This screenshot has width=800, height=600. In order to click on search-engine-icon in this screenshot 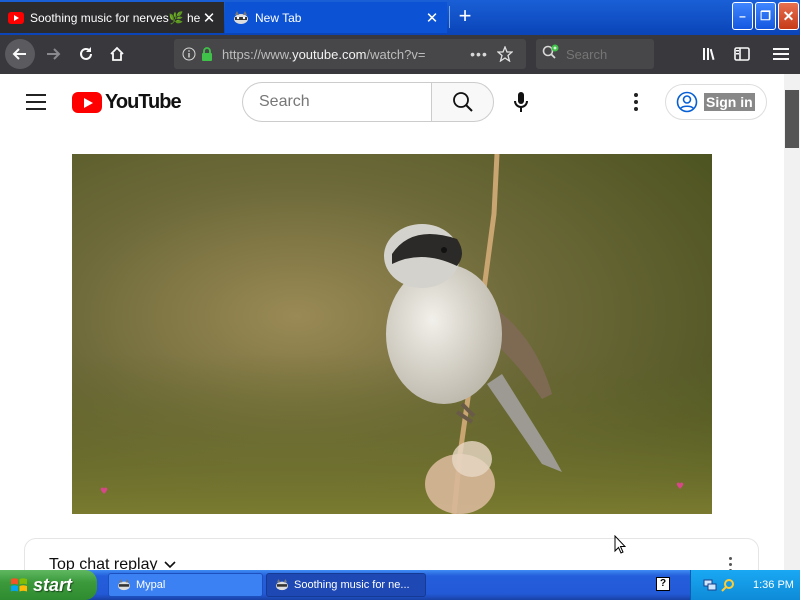, I will do `click(551, 54)`.